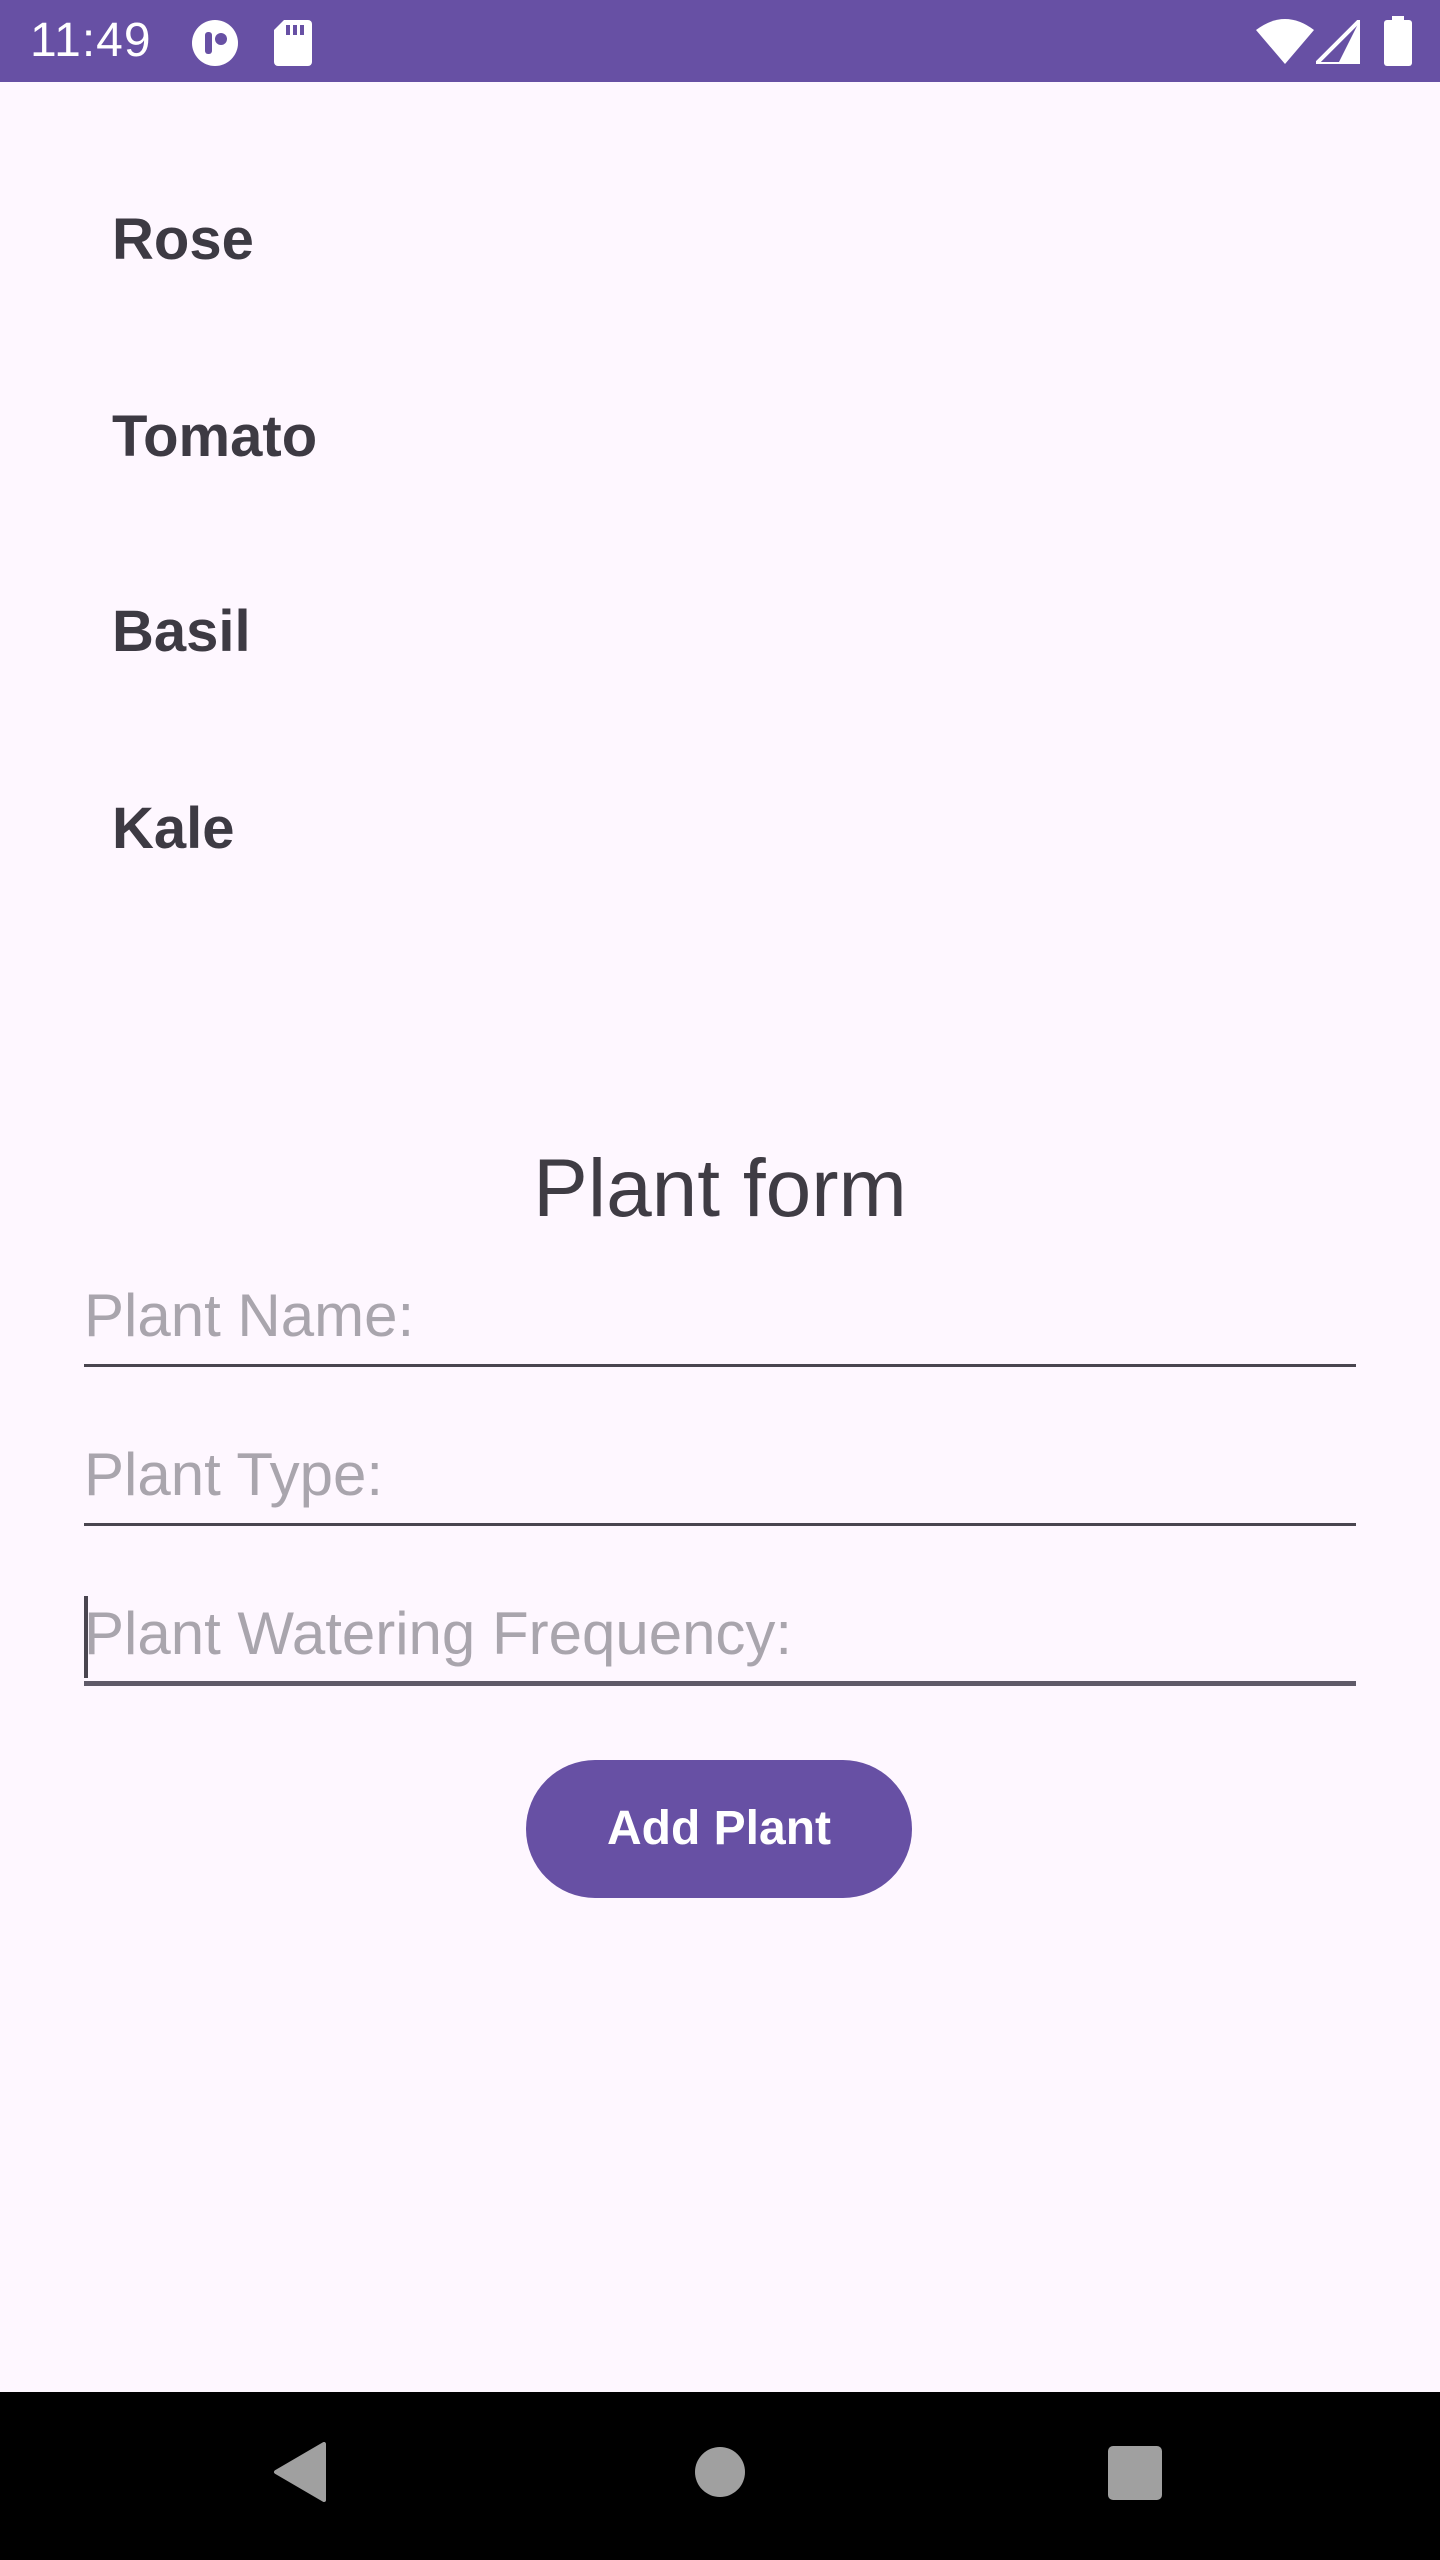 The height and width of the screenshot is (2560, 1440). I want to click on status-time: 11:49, so click(91, 40).